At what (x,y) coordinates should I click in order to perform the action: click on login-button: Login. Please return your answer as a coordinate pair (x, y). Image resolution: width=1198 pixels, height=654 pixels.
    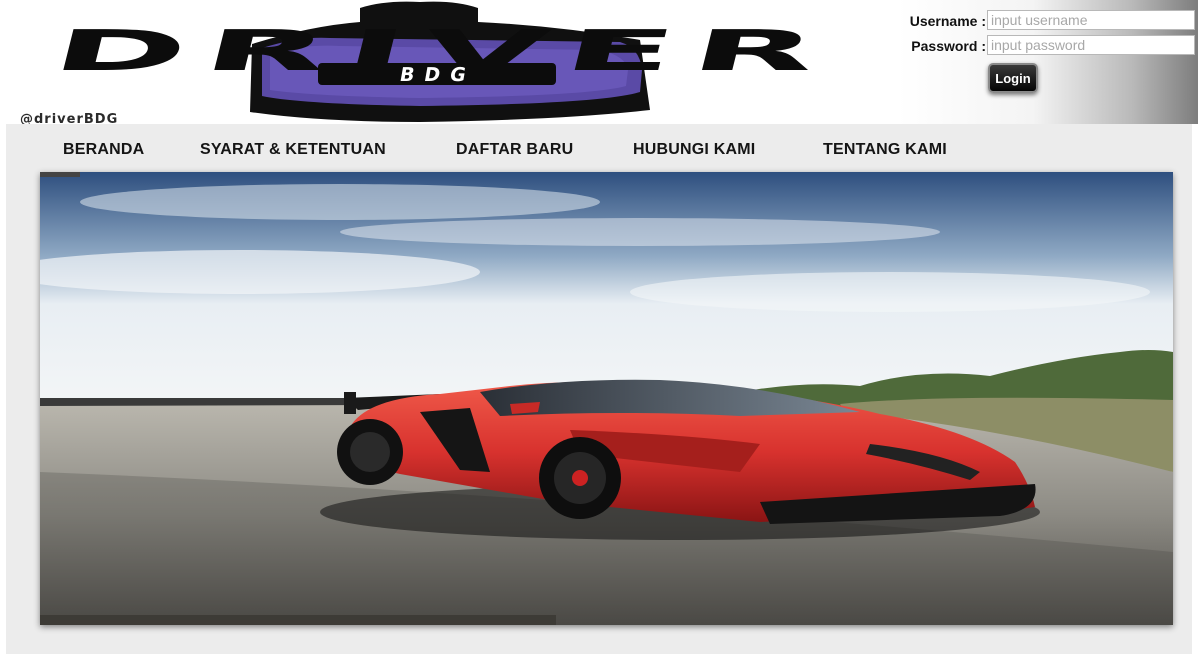
    Looking at the image, I should click on (1013, 78).